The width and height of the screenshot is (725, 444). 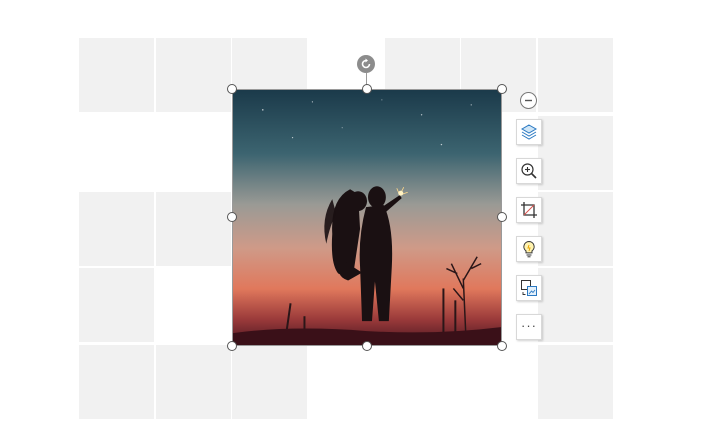 I want to click on resize-handle-bottom-left, so click(x=232, y=346).